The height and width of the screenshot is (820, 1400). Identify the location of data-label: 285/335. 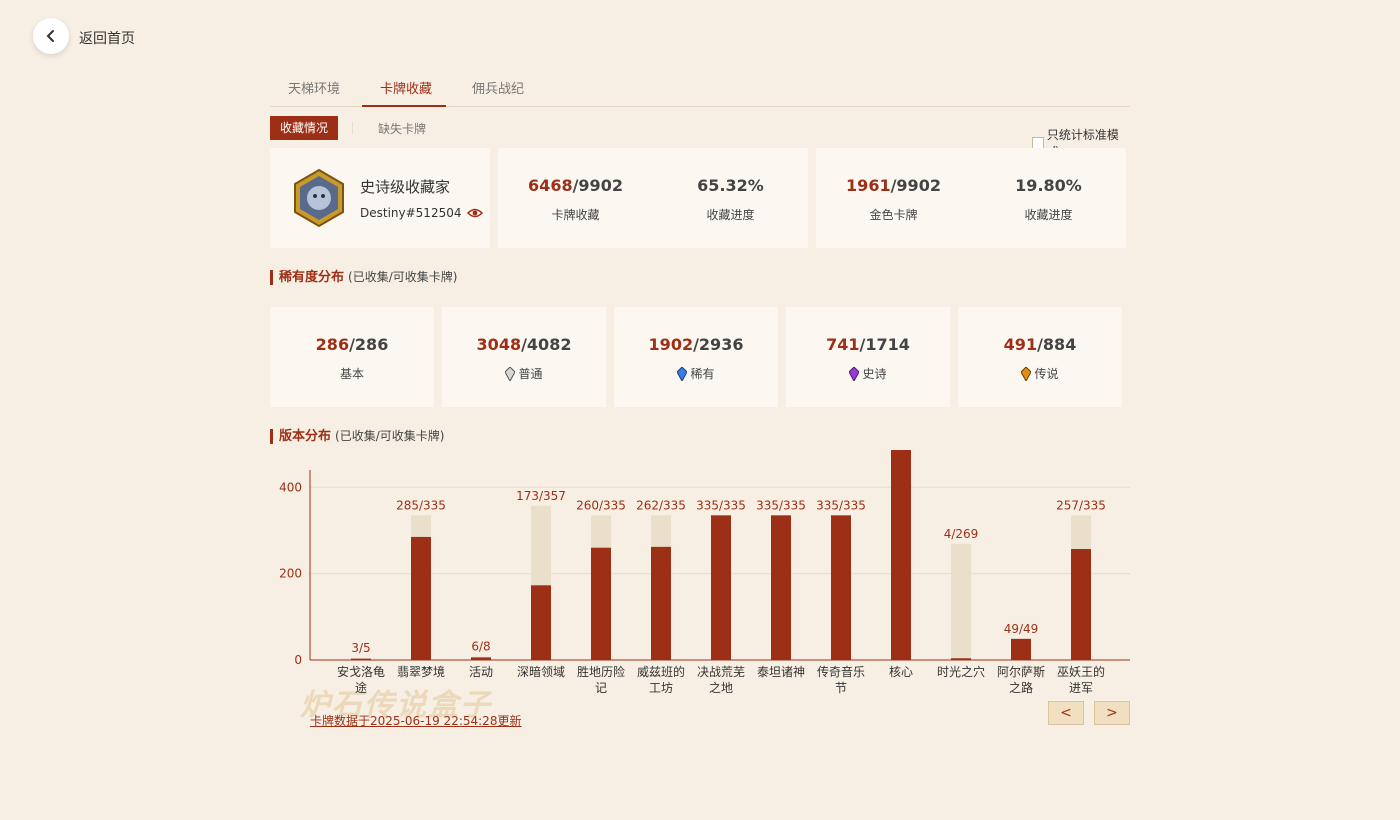
(421, 505).